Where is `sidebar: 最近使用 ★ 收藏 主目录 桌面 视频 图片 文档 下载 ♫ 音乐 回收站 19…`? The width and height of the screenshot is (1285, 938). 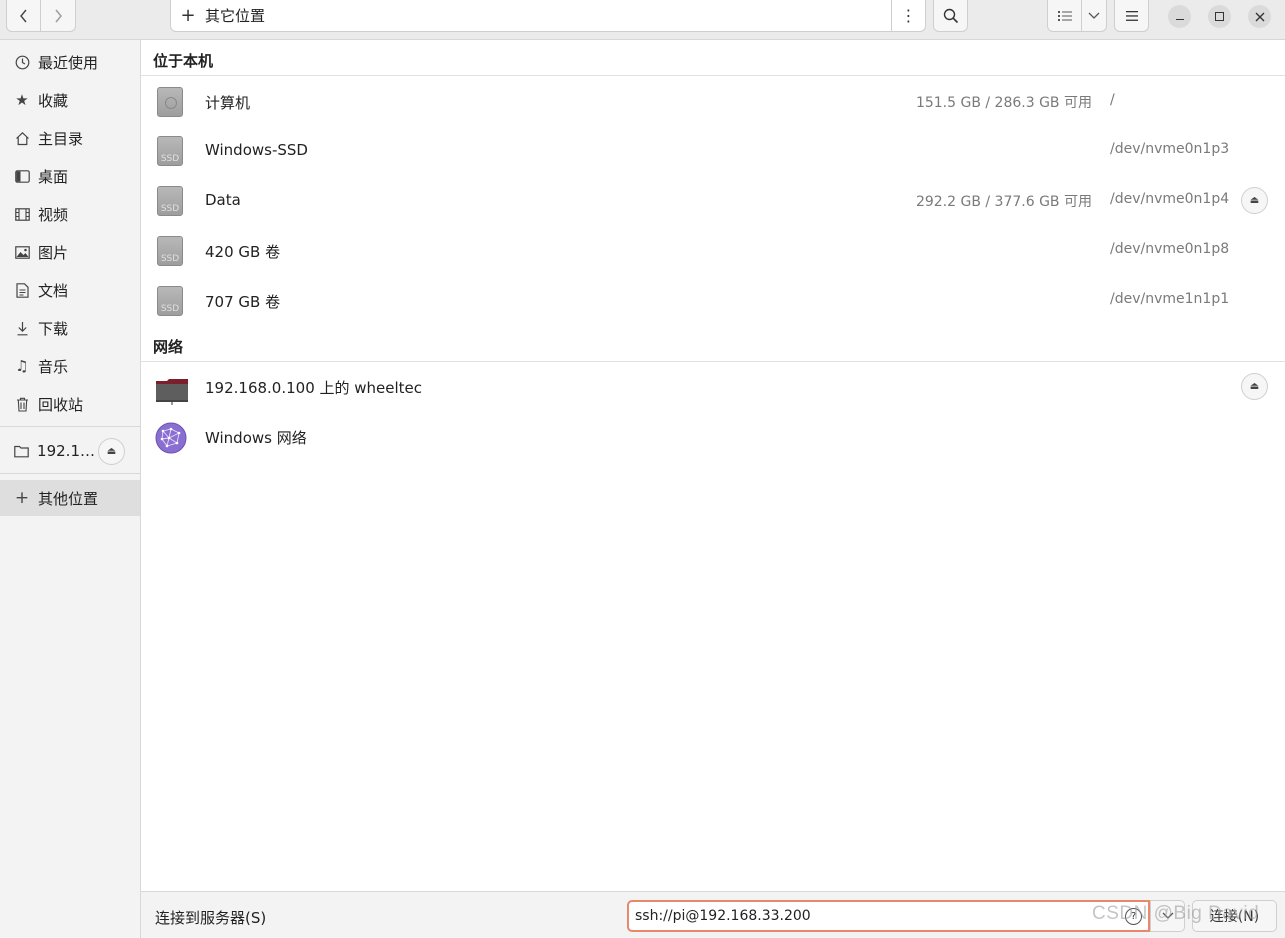
sidebar: 最近使用 ★ 收藏 主目录 桌面 视频 图片 文档 下载 ♫ 音乐 回收站 19… is located at coordinates (70, 489).